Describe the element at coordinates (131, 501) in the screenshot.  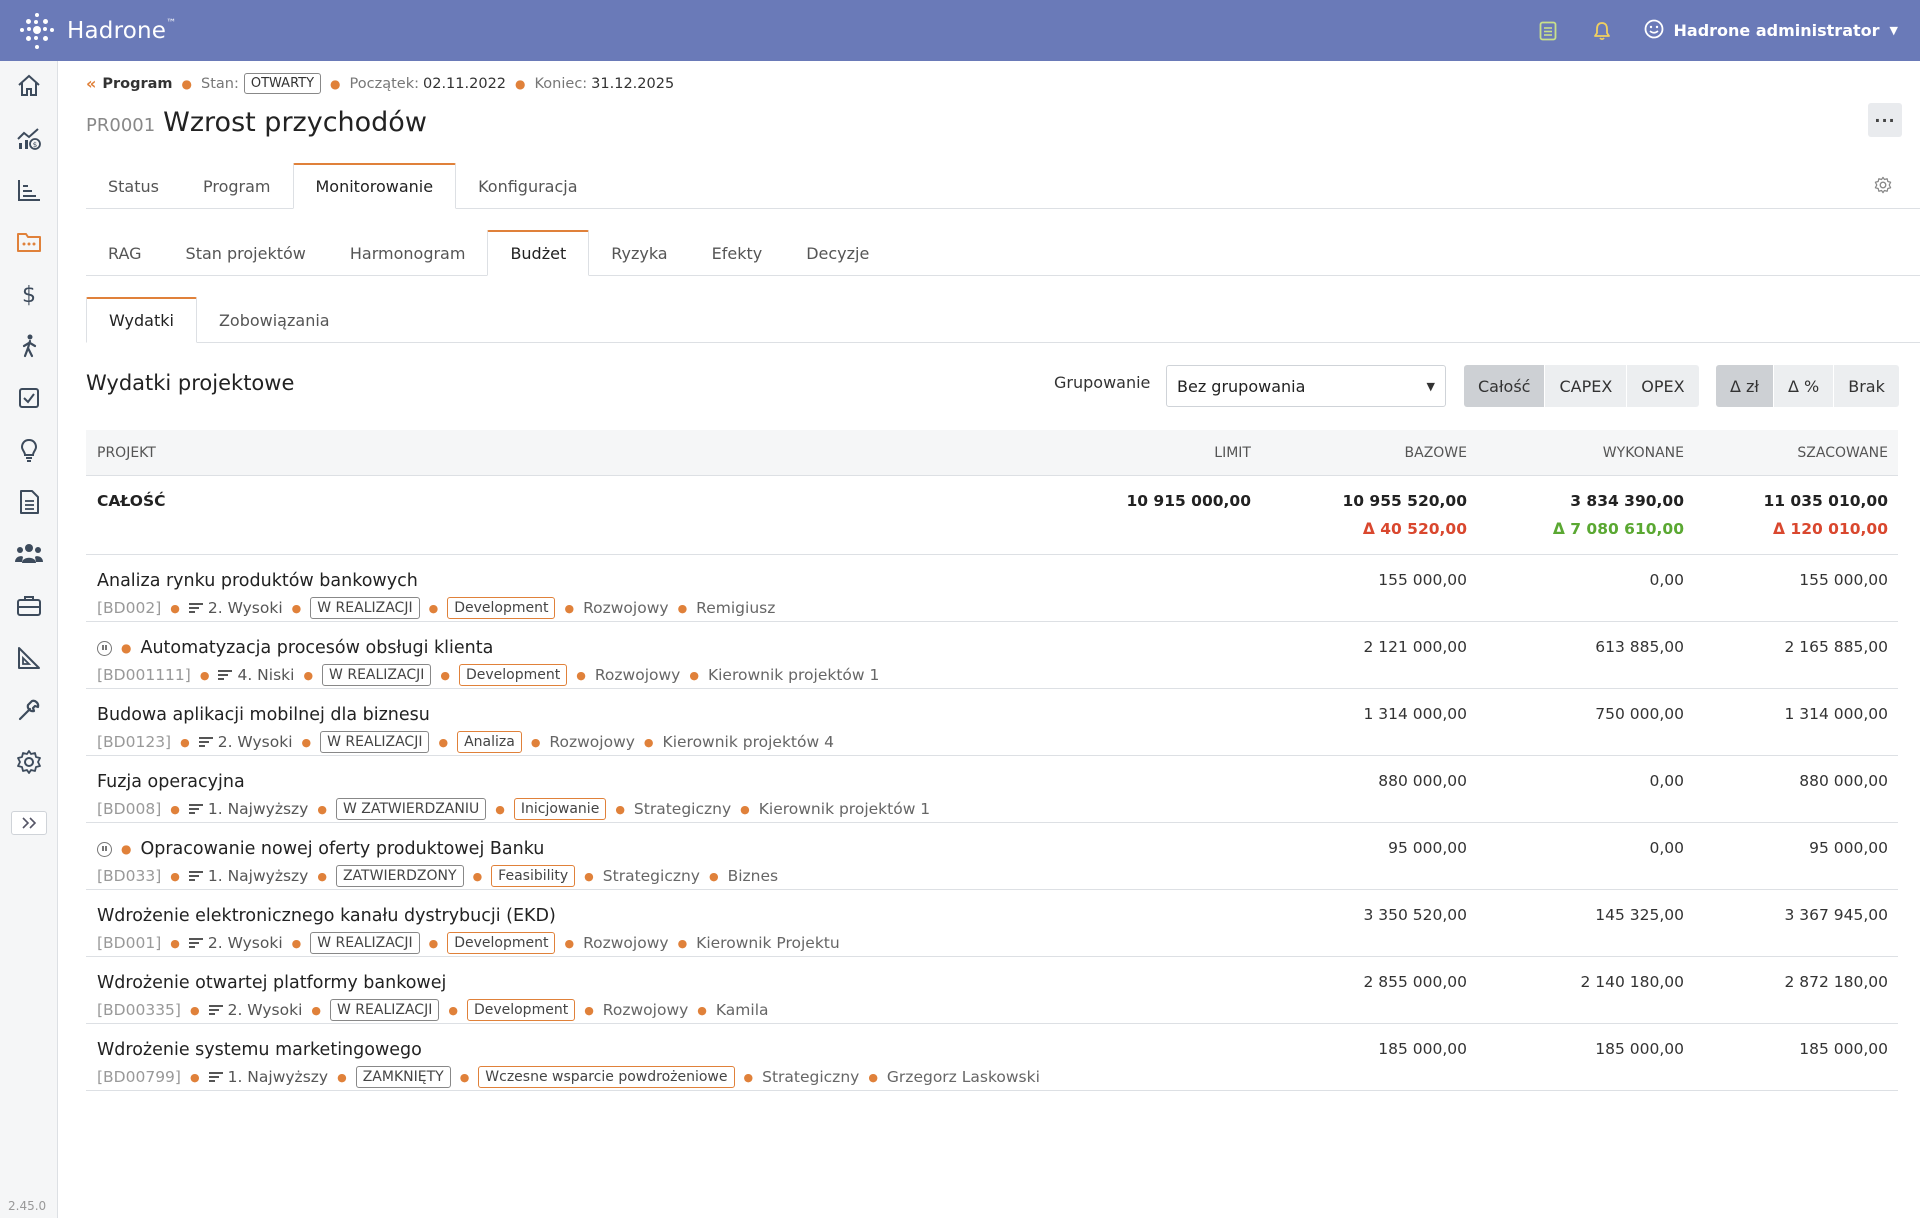
I see `total-label: CAŁOŚĆ` at that location.